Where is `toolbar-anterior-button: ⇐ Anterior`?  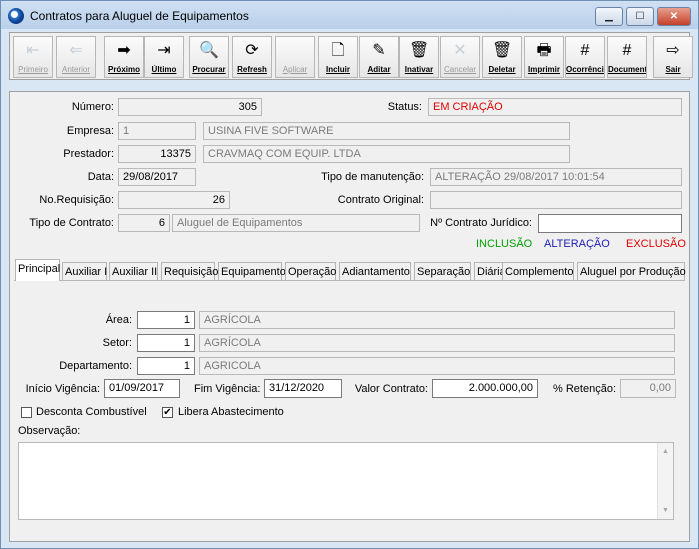
toolbar-anterior-button: ⇐ Anterior is located at coordinates (76, 57).